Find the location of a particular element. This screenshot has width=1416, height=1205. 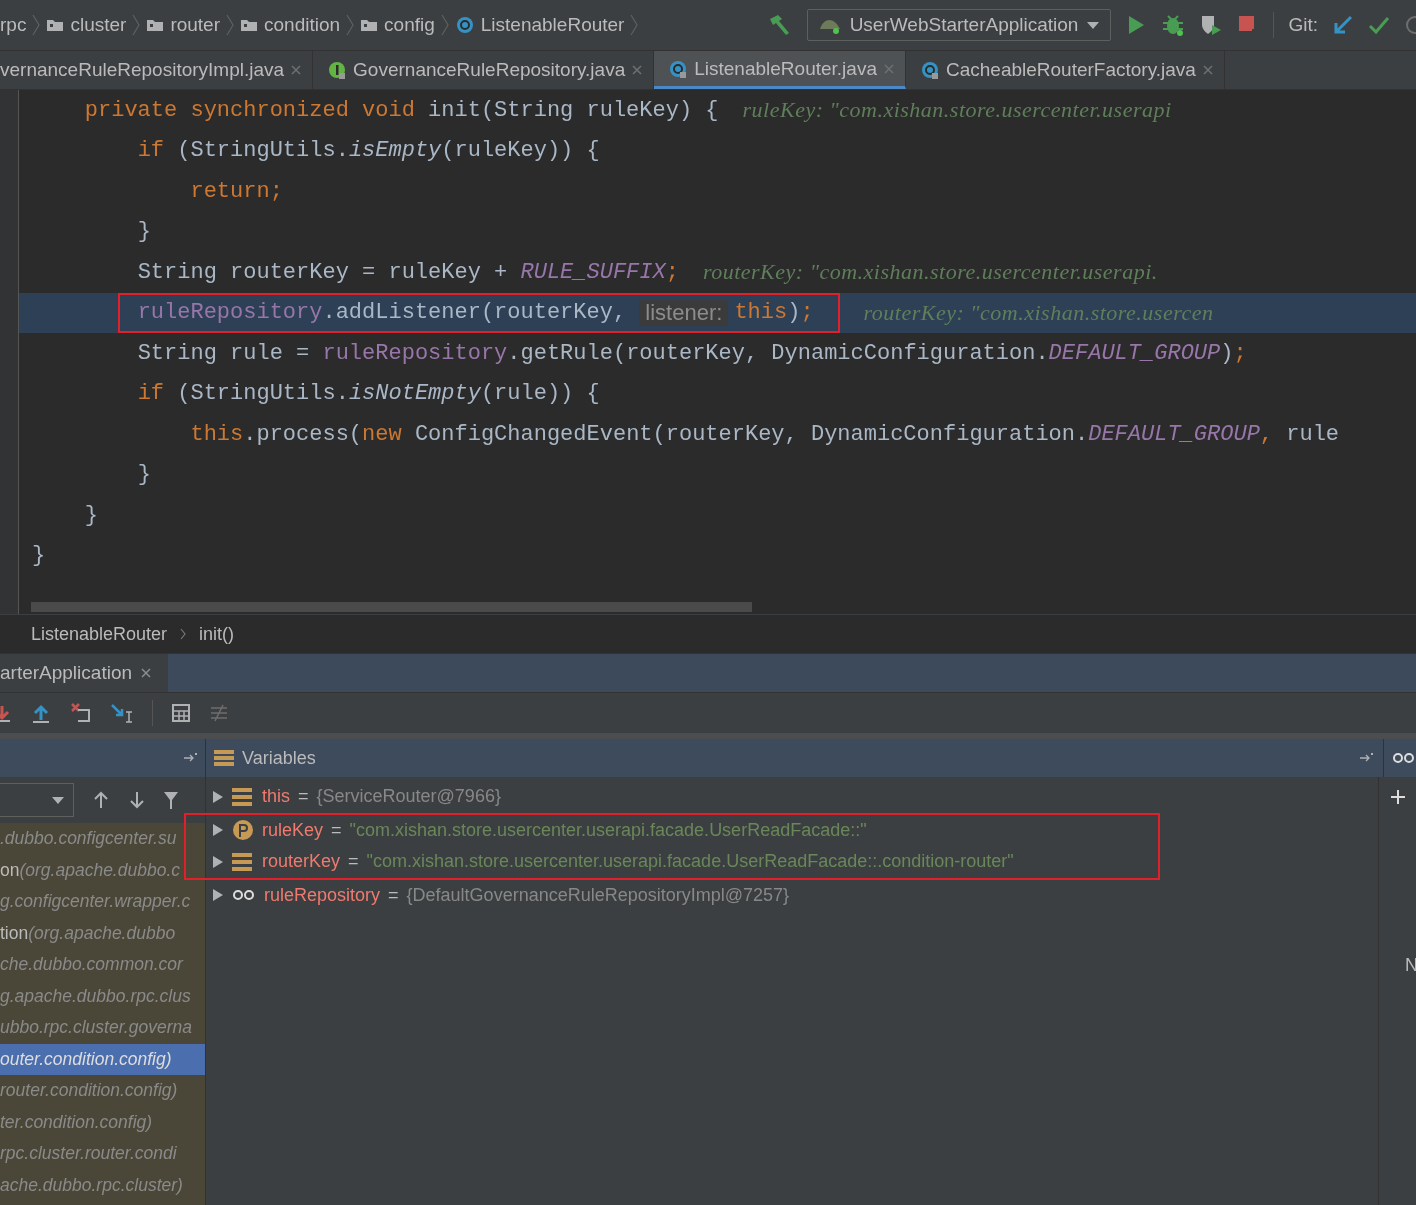

code-text: ) is located at coordinates (1227, 353).